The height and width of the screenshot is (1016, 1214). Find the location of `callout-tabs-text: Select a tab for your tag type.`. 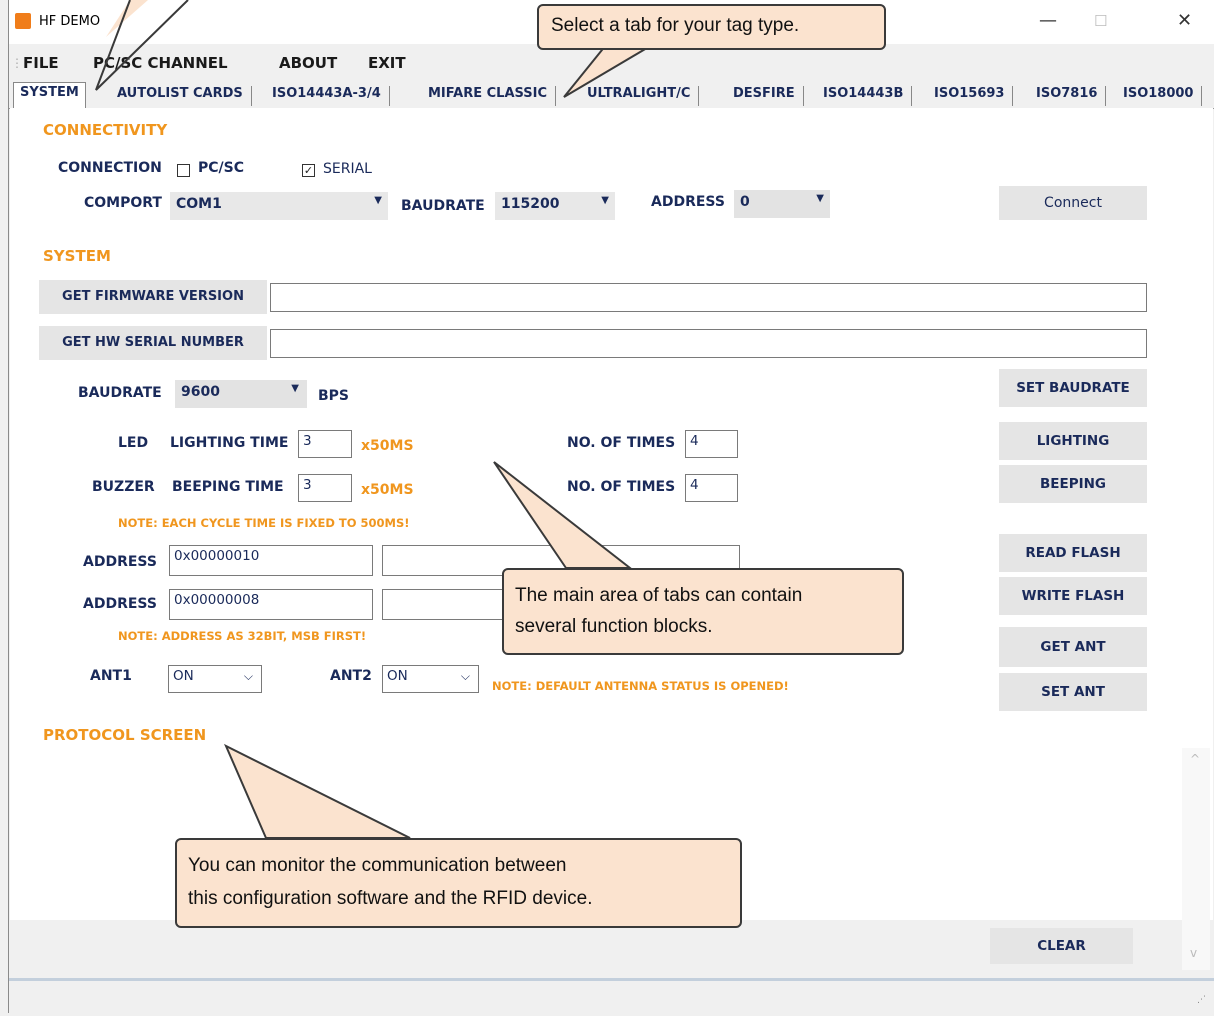

callout-tabs-text: Select a tab for your tag type. is located at coordinates (675, 25).